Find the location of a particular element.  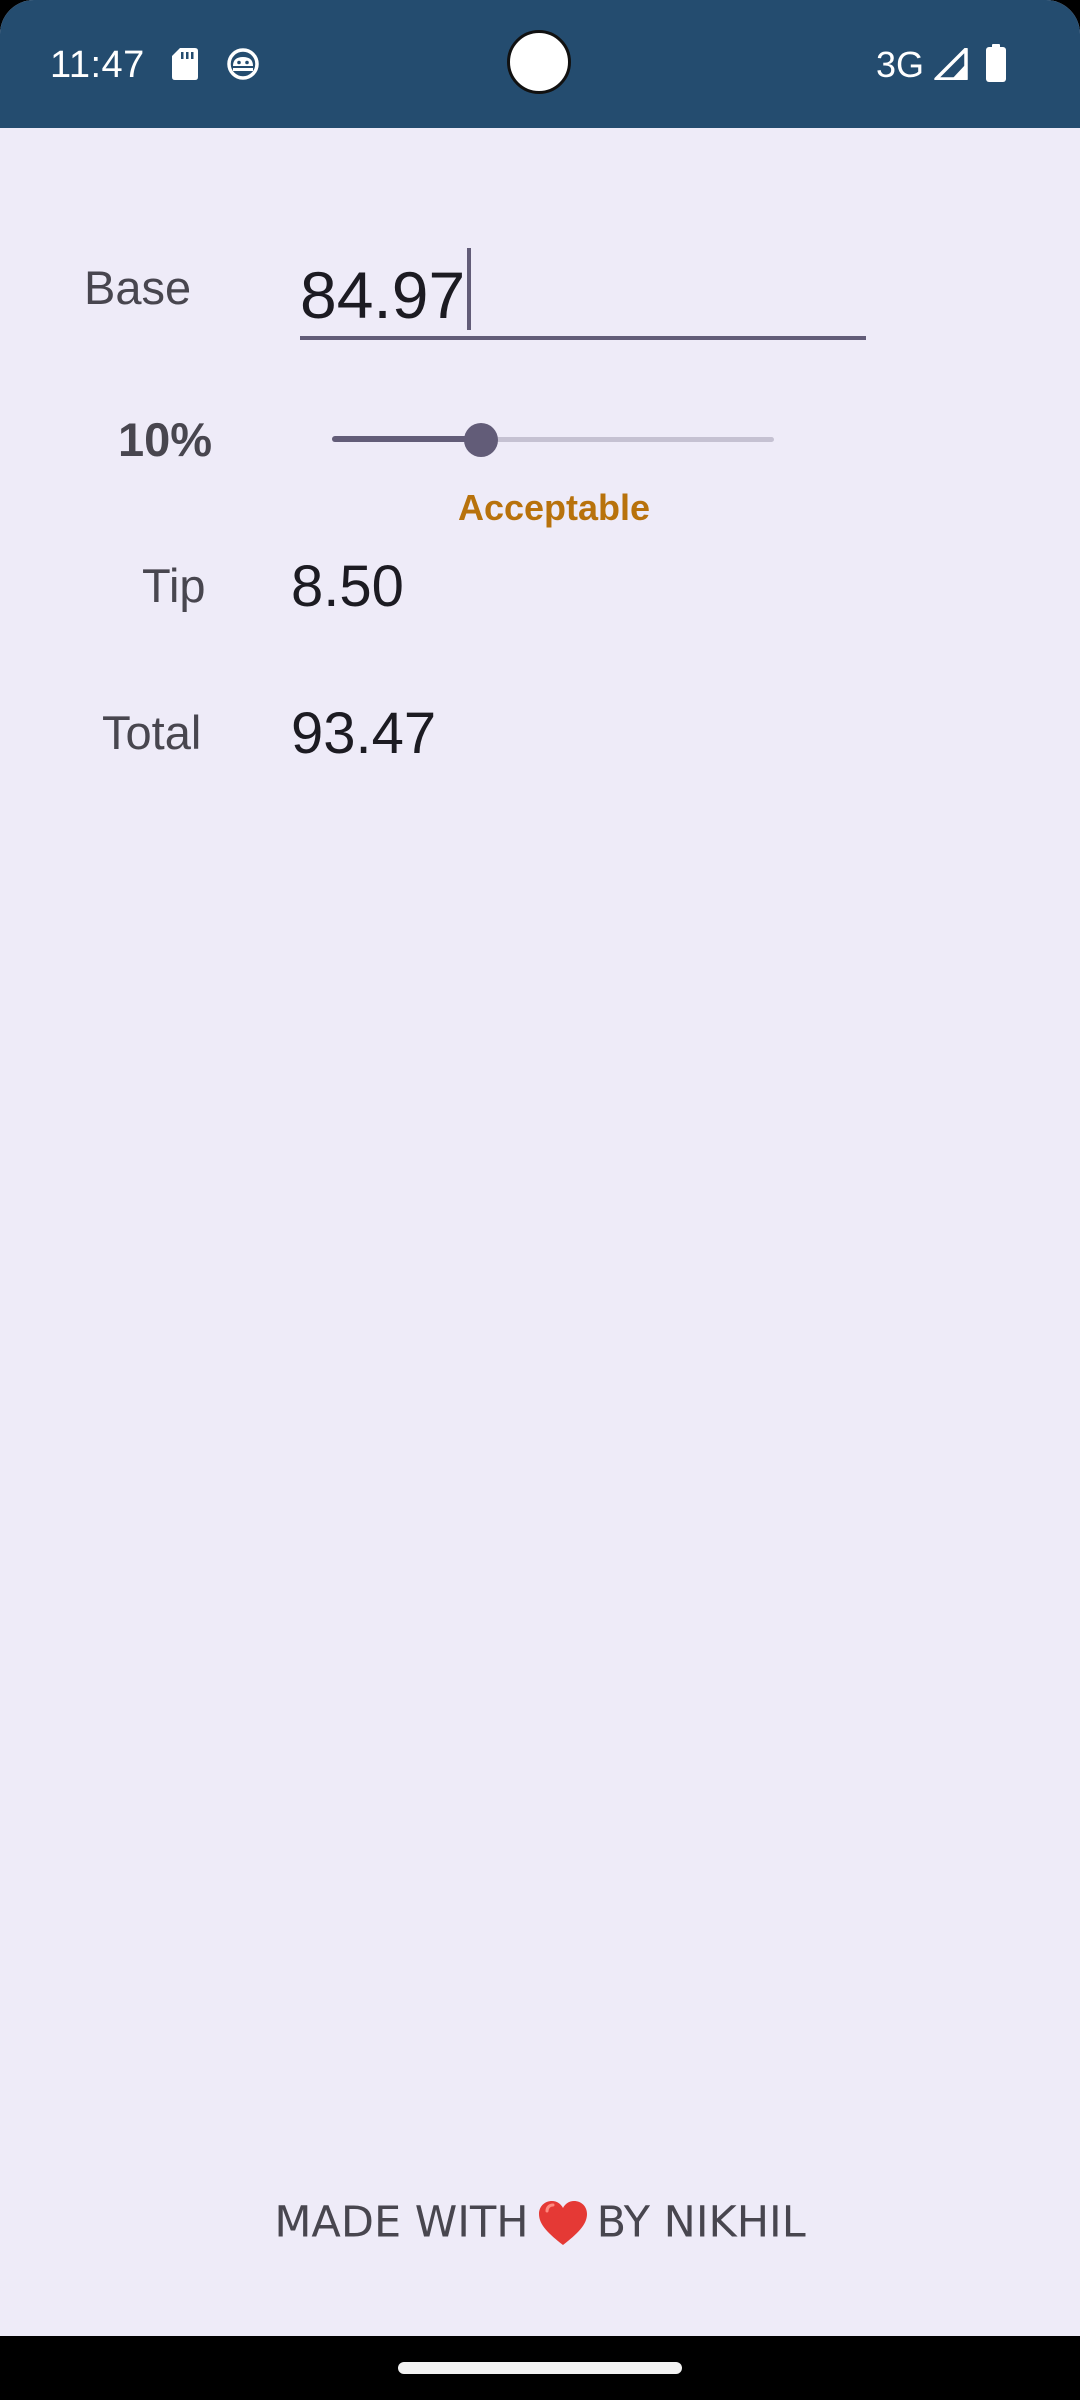

camera-cutout is located at coordinates (539, 62).